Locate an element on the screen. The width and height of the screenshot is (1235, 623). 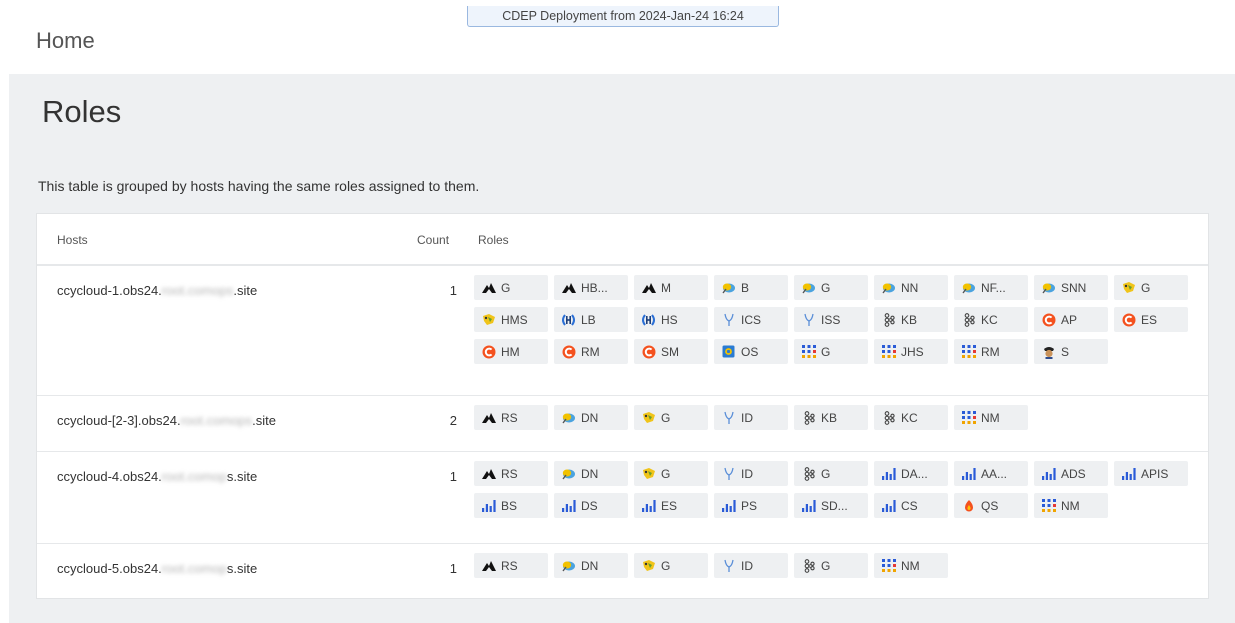
cloudera-icon is located at coordinates (488, 351).